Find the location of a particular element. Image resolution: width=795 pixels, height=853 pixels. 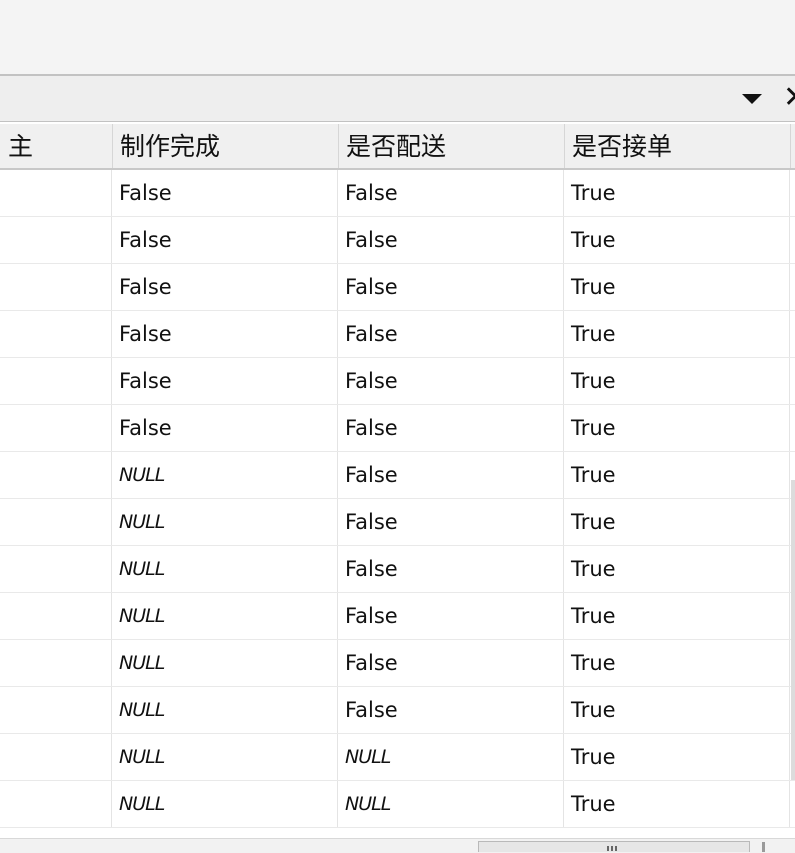

column-header: 是否接单 is located at coordinates (677, 147).